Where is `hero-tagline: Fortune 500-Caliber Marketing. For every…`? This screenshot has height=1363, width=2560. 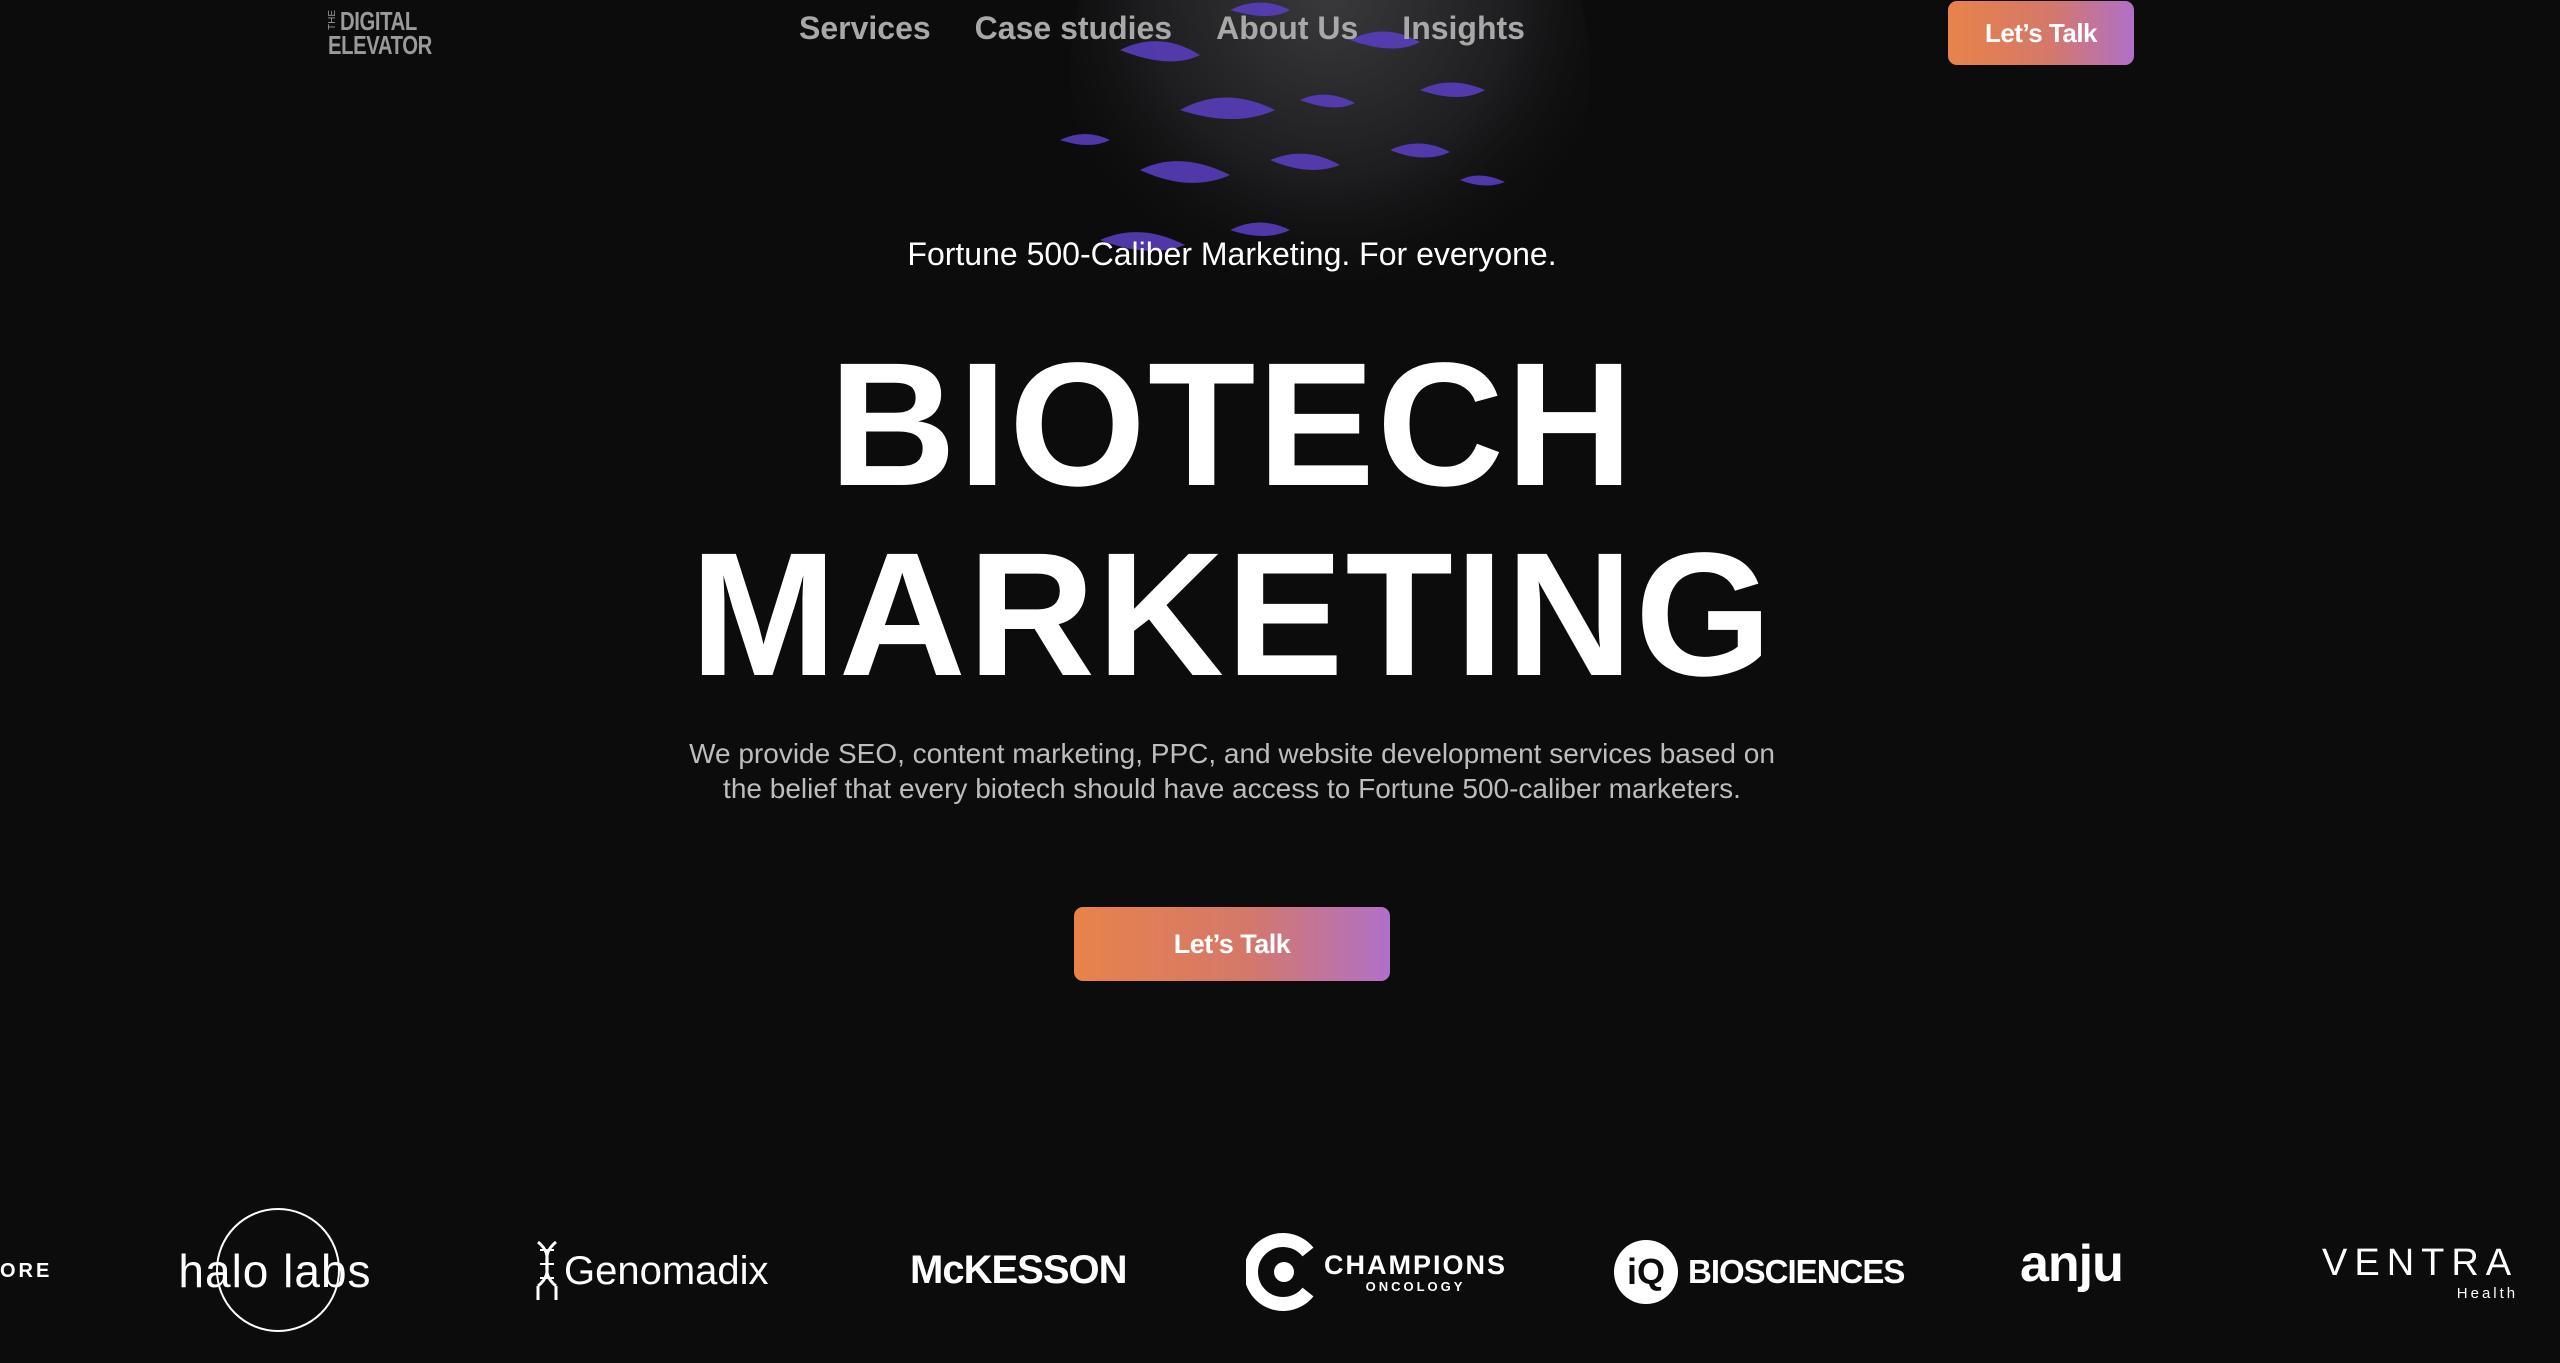
hero-tagline: Fortune 500-Caliber Marketing. For every… is located at coordinates (1232, 254).